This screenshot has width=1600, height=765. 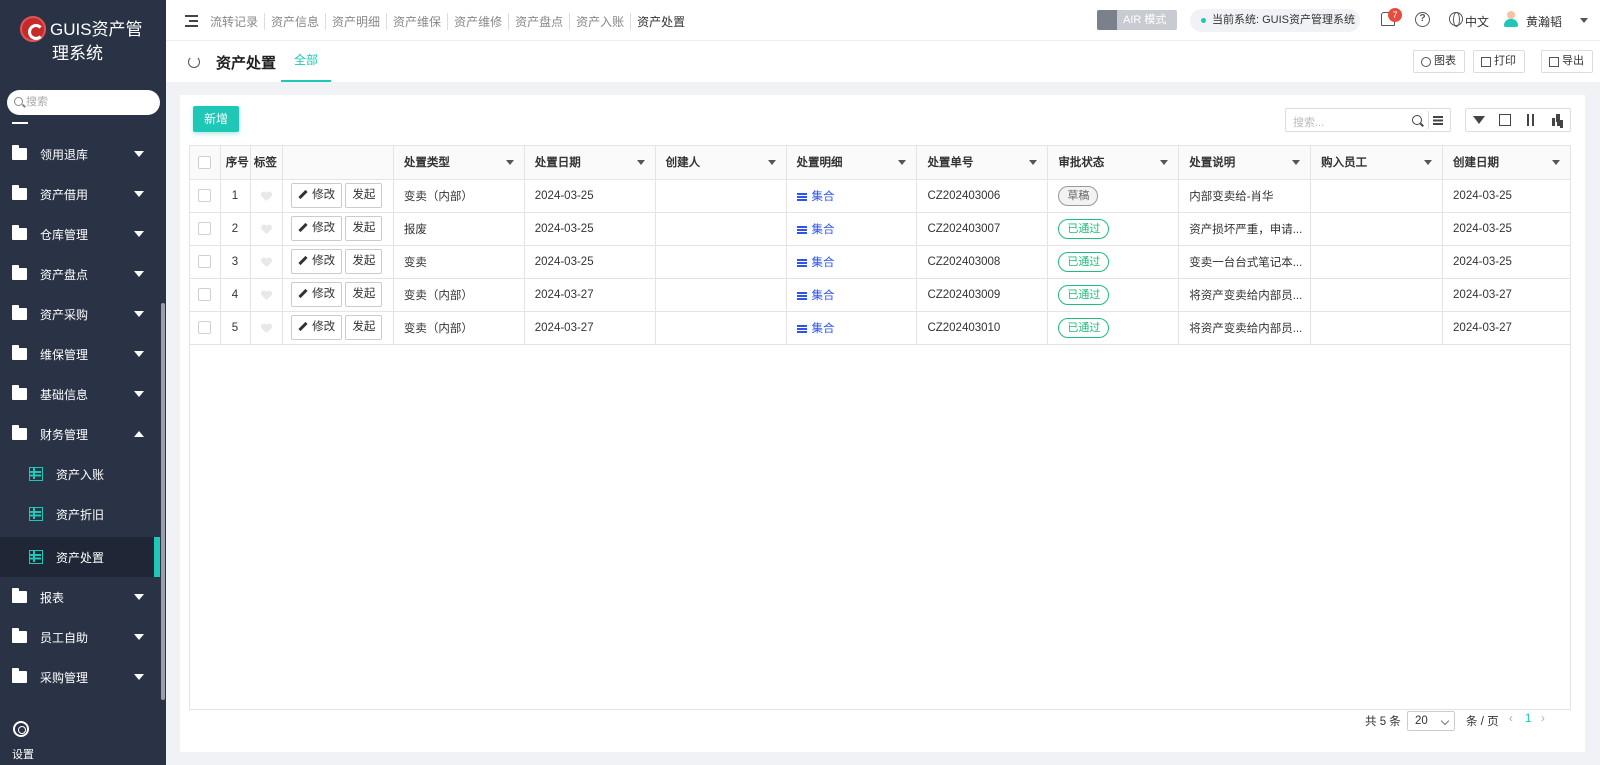 What do you see at coordinates (80, 597) in the screenshot?
I see `sidebar-item-baobiao: 报表` at bounding box center [80, 597].